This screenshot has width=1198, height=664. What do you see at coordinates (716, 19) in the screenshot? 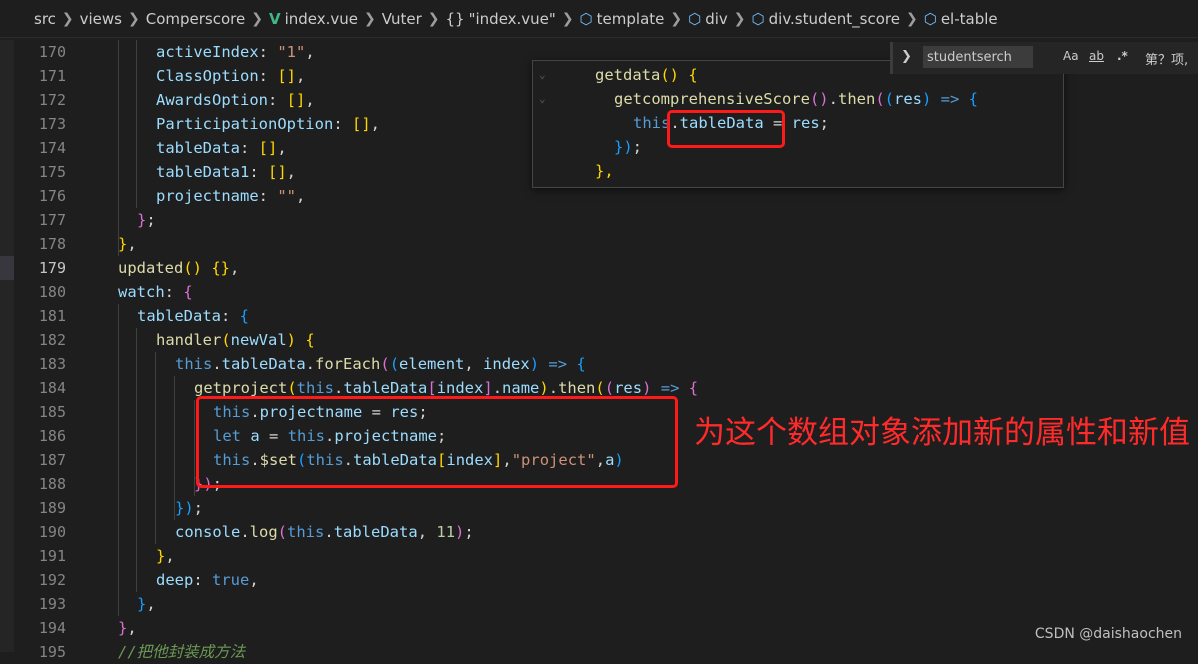
I see `breadcrumb-div: div` at bounding box center [716, 19].